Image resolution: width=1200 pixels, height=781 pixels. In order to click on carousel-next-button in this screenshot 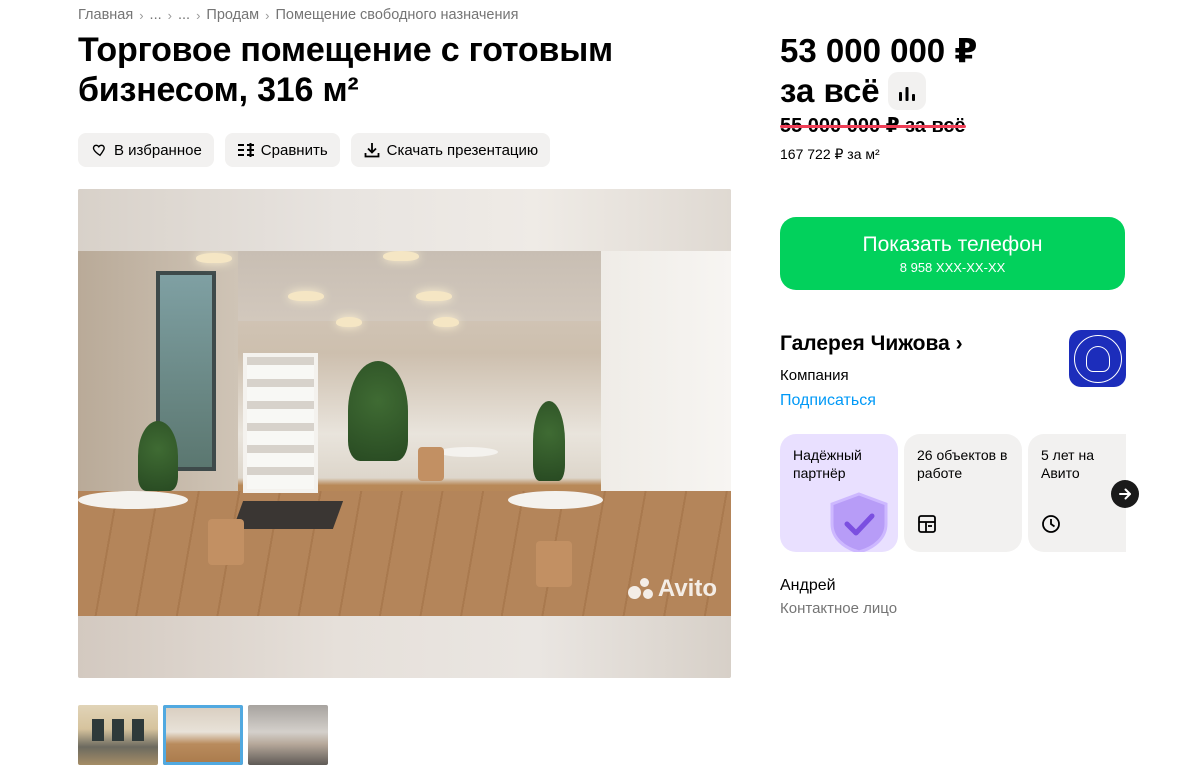, I will do `click(1125, 494)`.